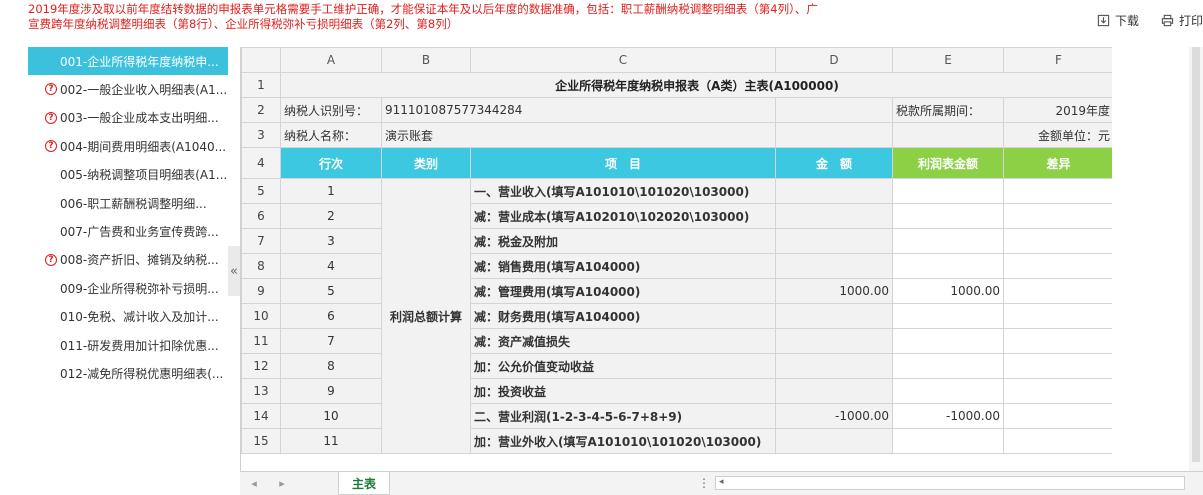  Describe the element at coordinates (1196, 254) in the screenshot. I see `vertical-scrollbar-thumb` at that location.